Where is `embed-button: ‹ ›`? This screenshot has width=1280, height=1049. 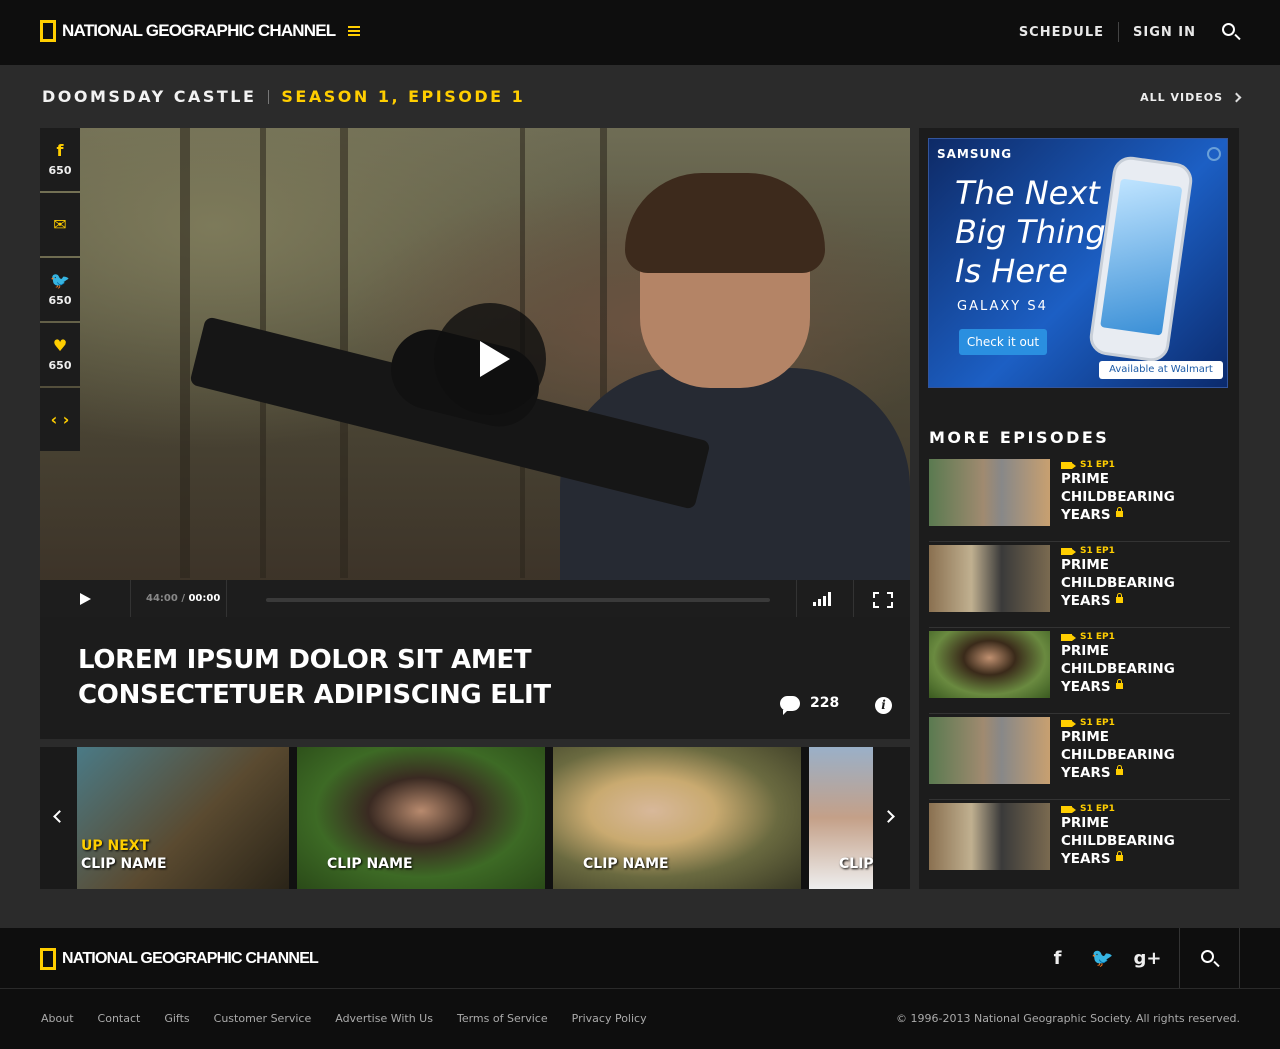 embed-button: ‹ › is located at coordinates (60, 419).